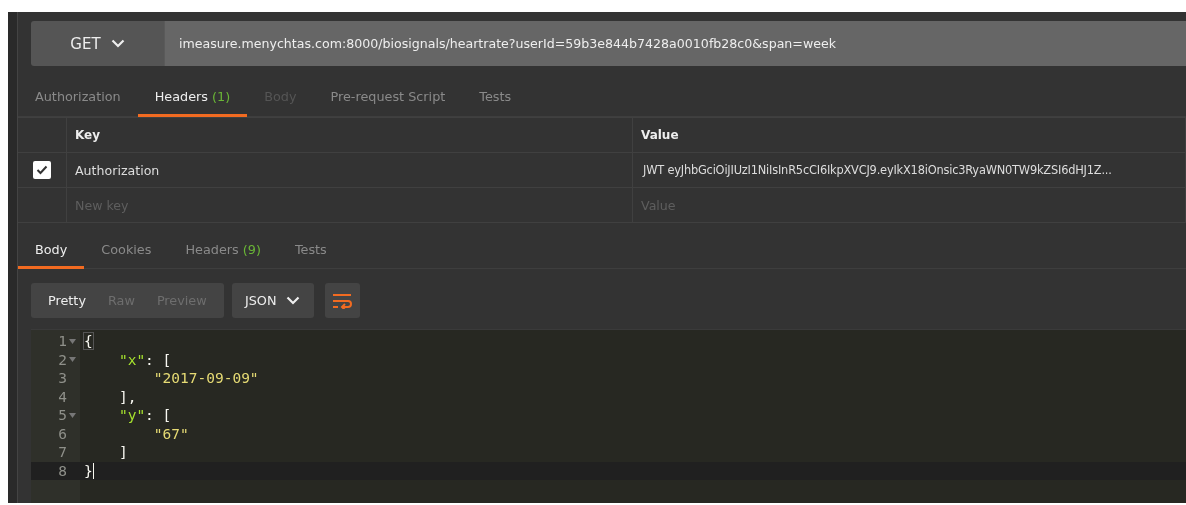  What do you see at coordinates (62, 396) in the screenshot?
I see `line-number: 4` at bounding box center [62, 396].